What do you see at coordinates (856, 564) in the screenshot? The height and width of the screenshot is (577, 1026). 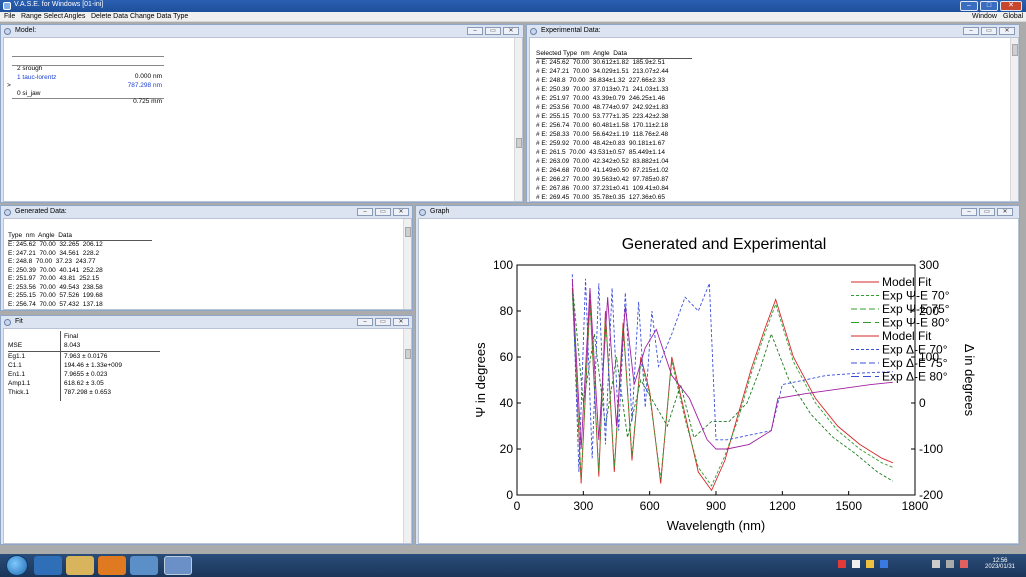 I see `ime-icon` at bounding box center [856, 564].